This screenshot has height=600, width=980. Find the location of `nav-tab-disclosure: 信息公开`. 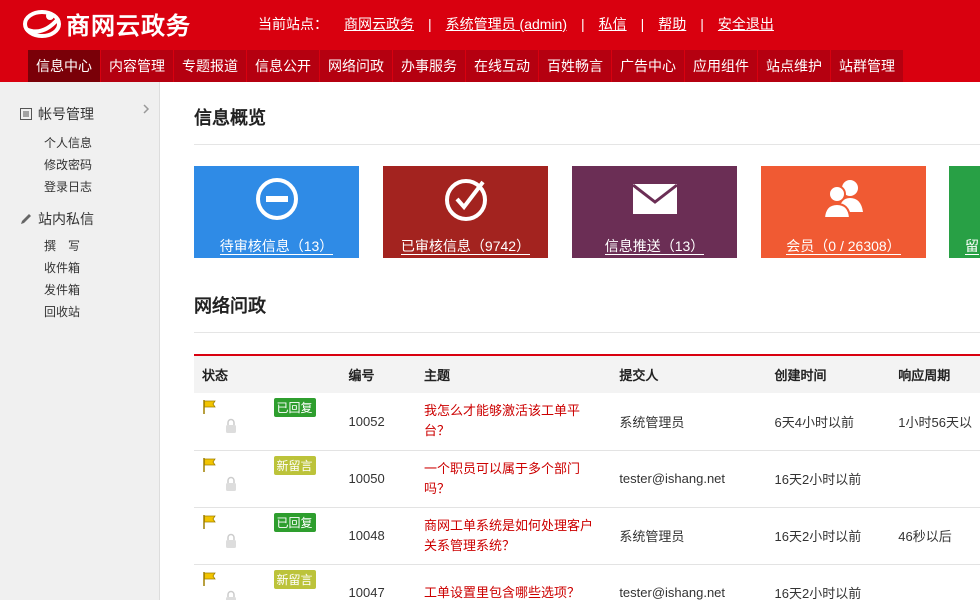

nav-tab-disclosure: 信息公开 is located at coordinates (283, 66).